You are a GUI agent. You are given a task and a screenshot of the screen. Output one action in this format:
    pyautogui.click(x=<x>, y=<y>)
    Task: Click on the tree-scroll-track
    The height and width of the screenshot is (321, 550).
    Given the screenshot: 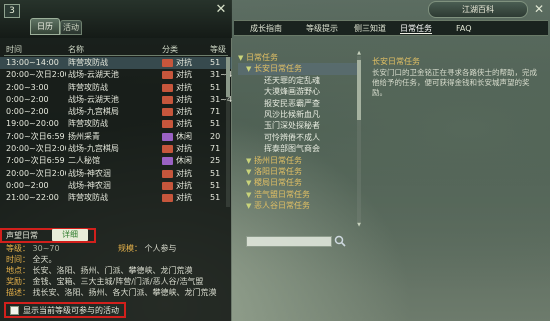 What is the action you would take?
    pyautogui.click(x=359, y=139)
    